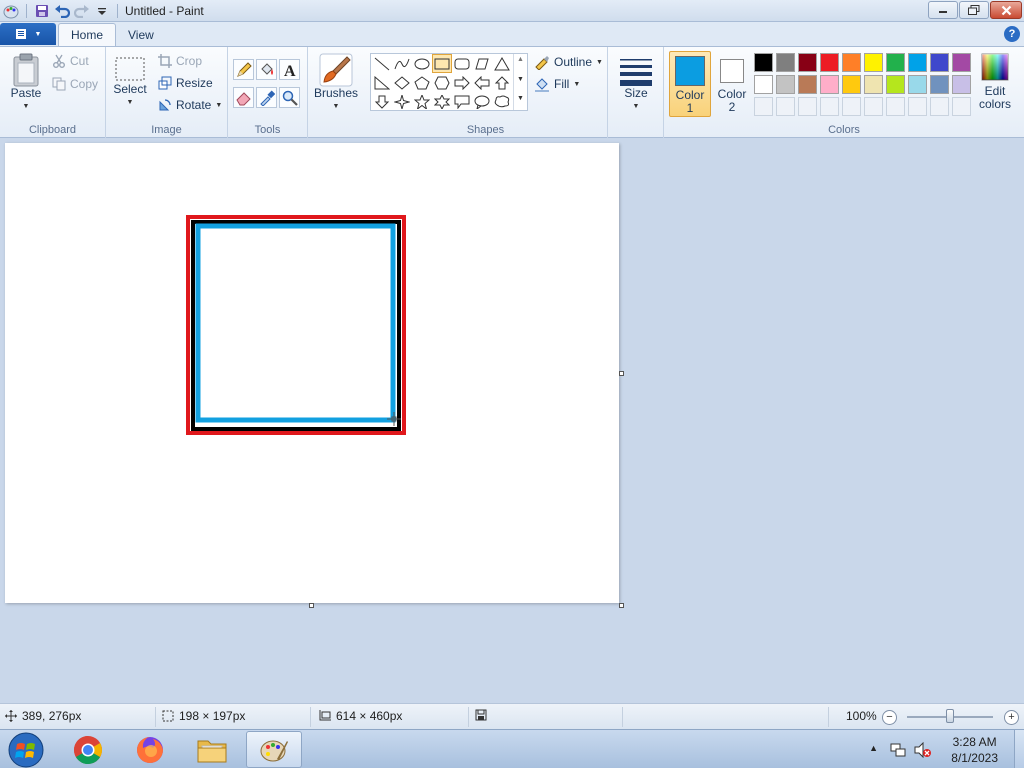  I want to click on size-button: Size ▼, so click(636, 83).